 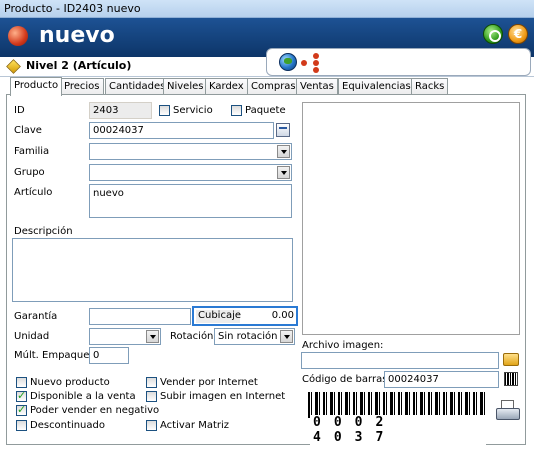 What do you see at coordinates (29, 172) in the screenshot?
I see `grupo-label: Grupo` at bounding box center [29, 172].